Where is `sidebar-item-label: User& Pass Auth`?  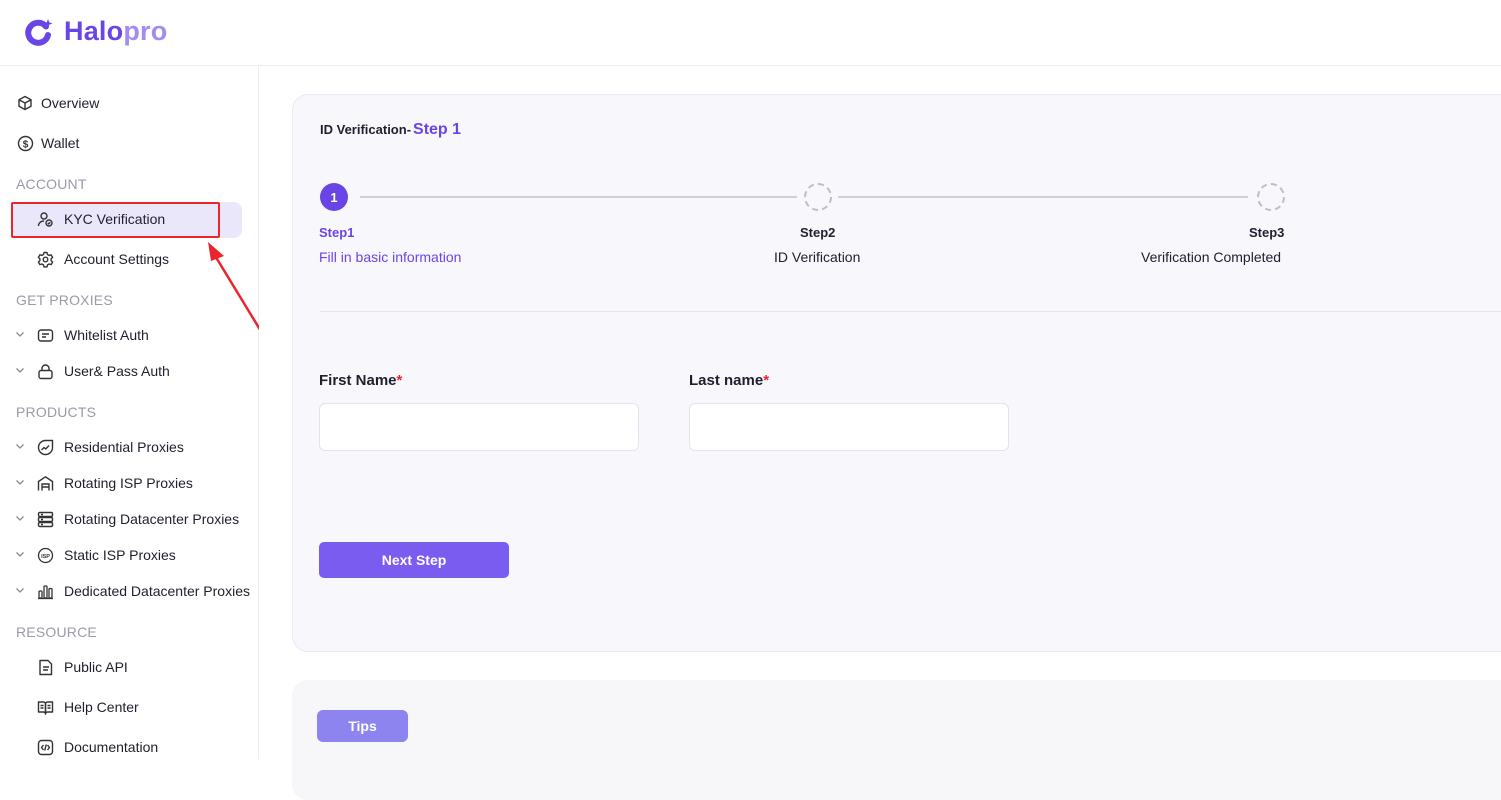 sidebar-item-label: User& Pass Auth is located at coordinates (117, 371).